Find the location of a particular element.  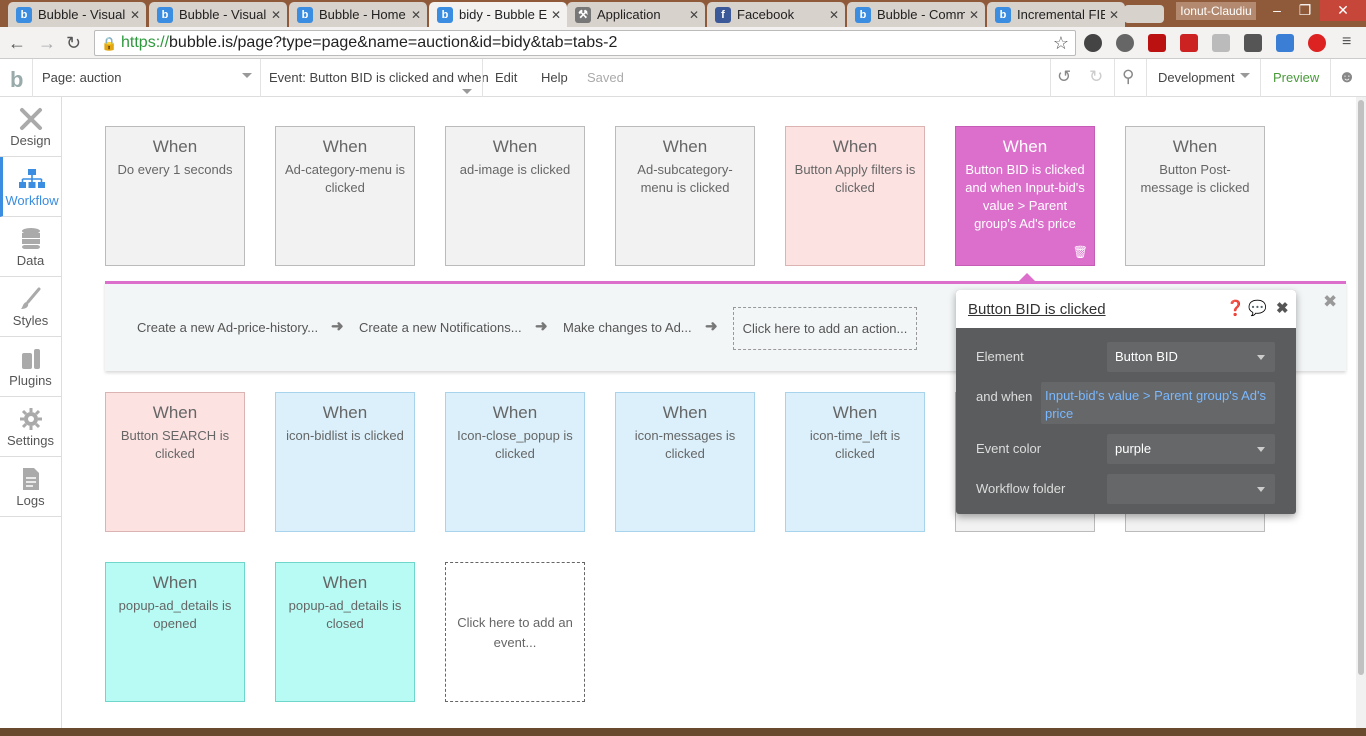

preview-button: Preview is located at coordinates (1296, 77).